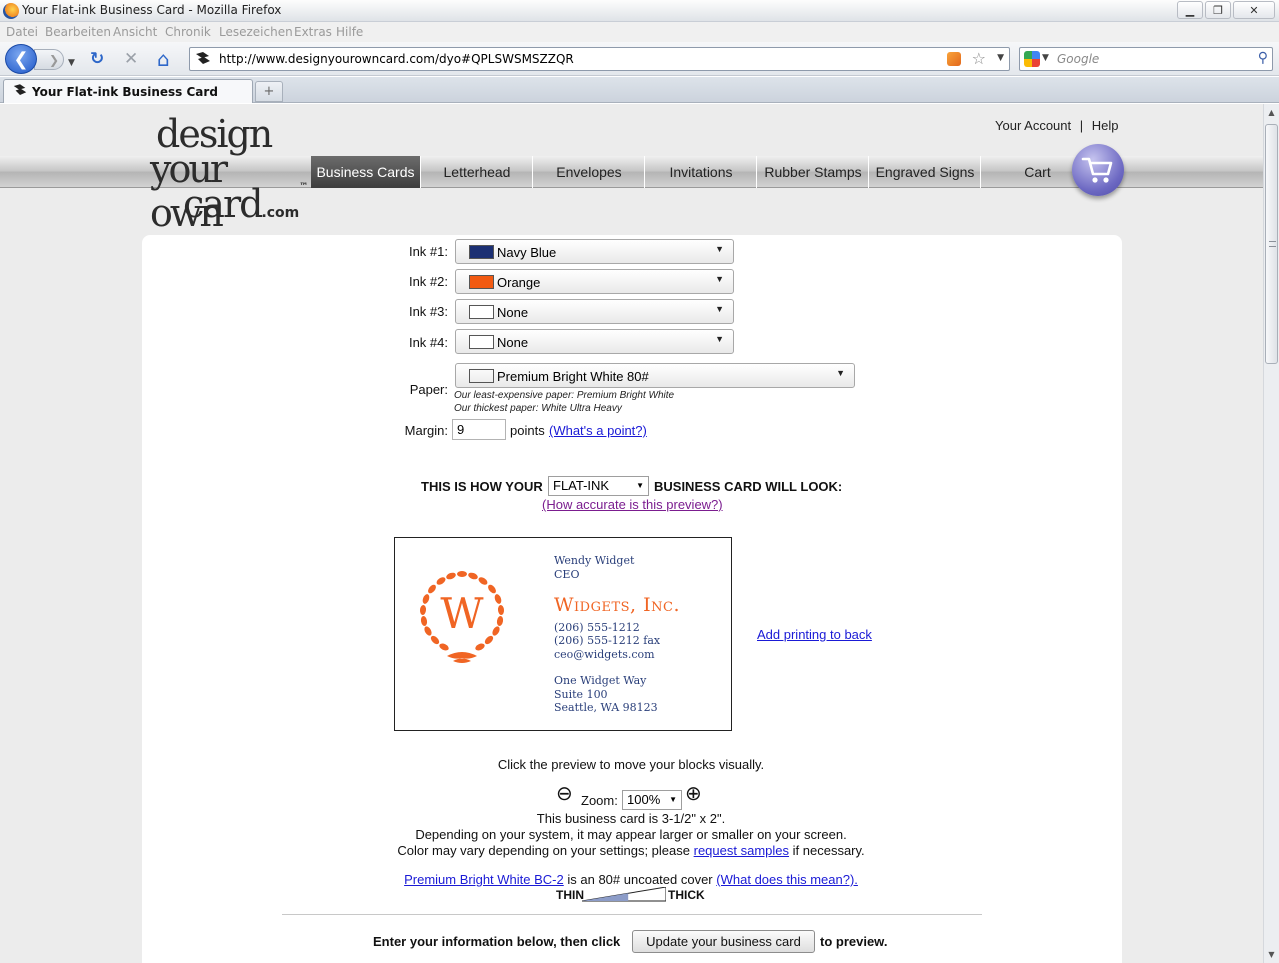  What do you see at coordinates (479, 429) in the screenshot?
I see `margin-input` at bounding box center [479, 429].